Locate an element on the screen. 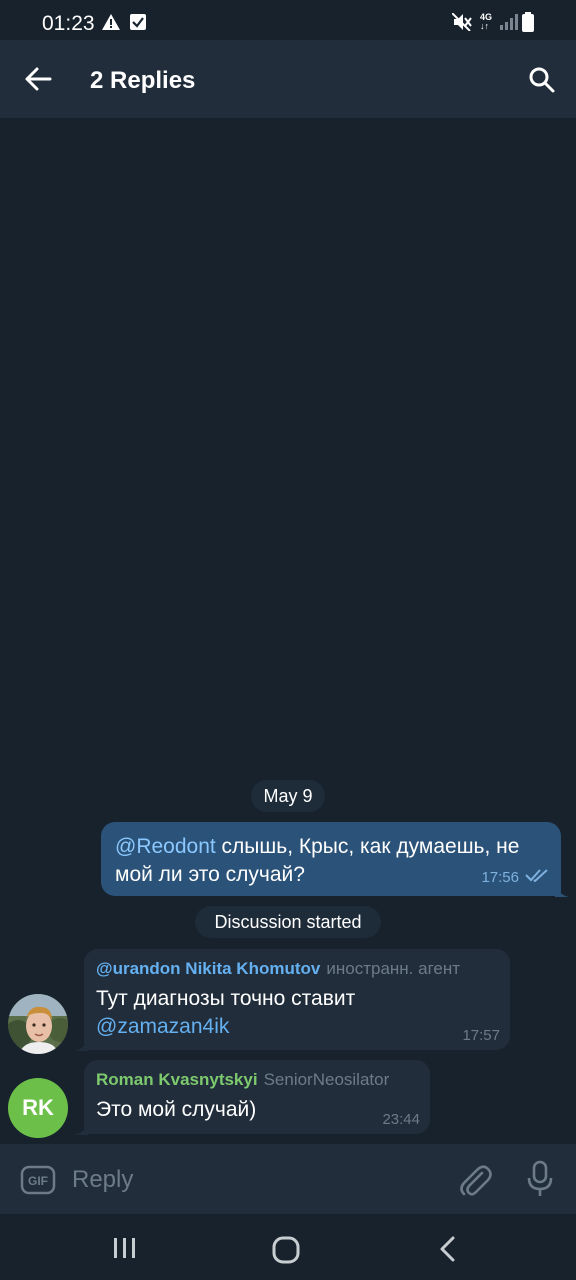 The image size is (576, 1280). message-meta: 17:56 is located at coordinates (515, 878).